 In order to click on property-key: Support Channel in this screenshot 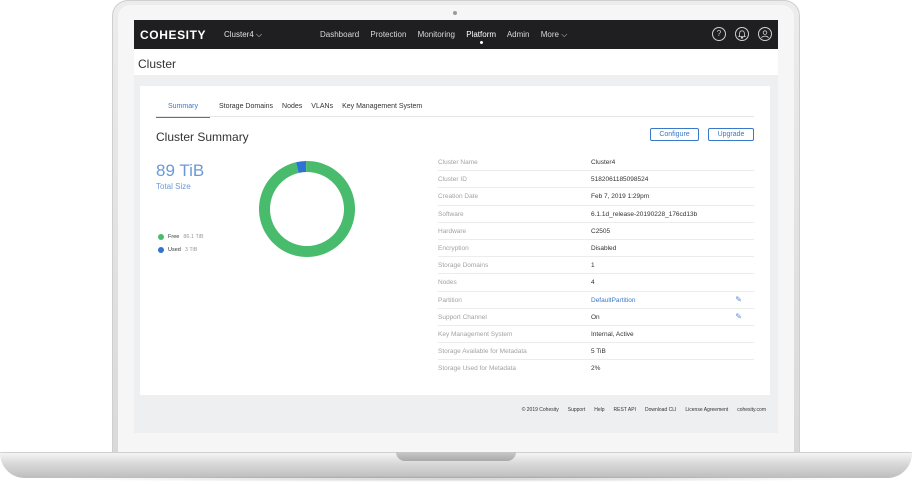, I will do `click(462, 317)`.